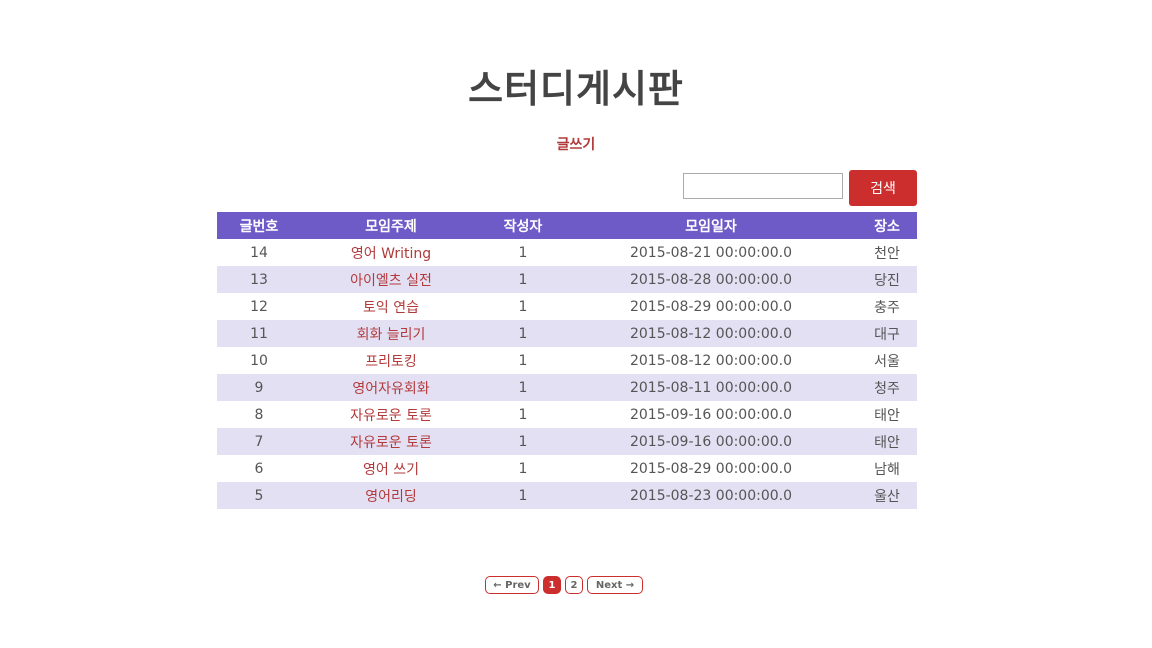 The width and height of the screenshot is (1152, 648). I want to click on cell-topic: 영어리딩, so click(391, 495).